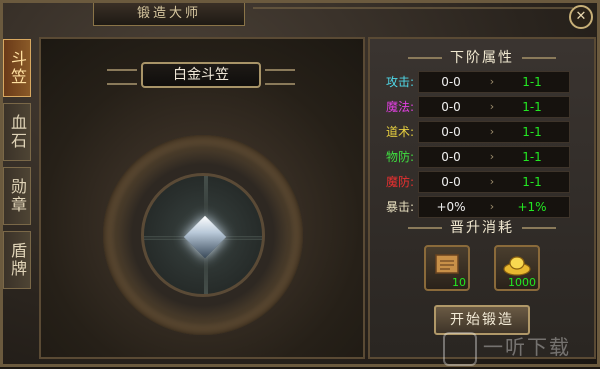 This screenshot has height=369, width=600. Describe the element at coordinates (280, 77) in the screenshot. I see `plate-wing-right` at that location.